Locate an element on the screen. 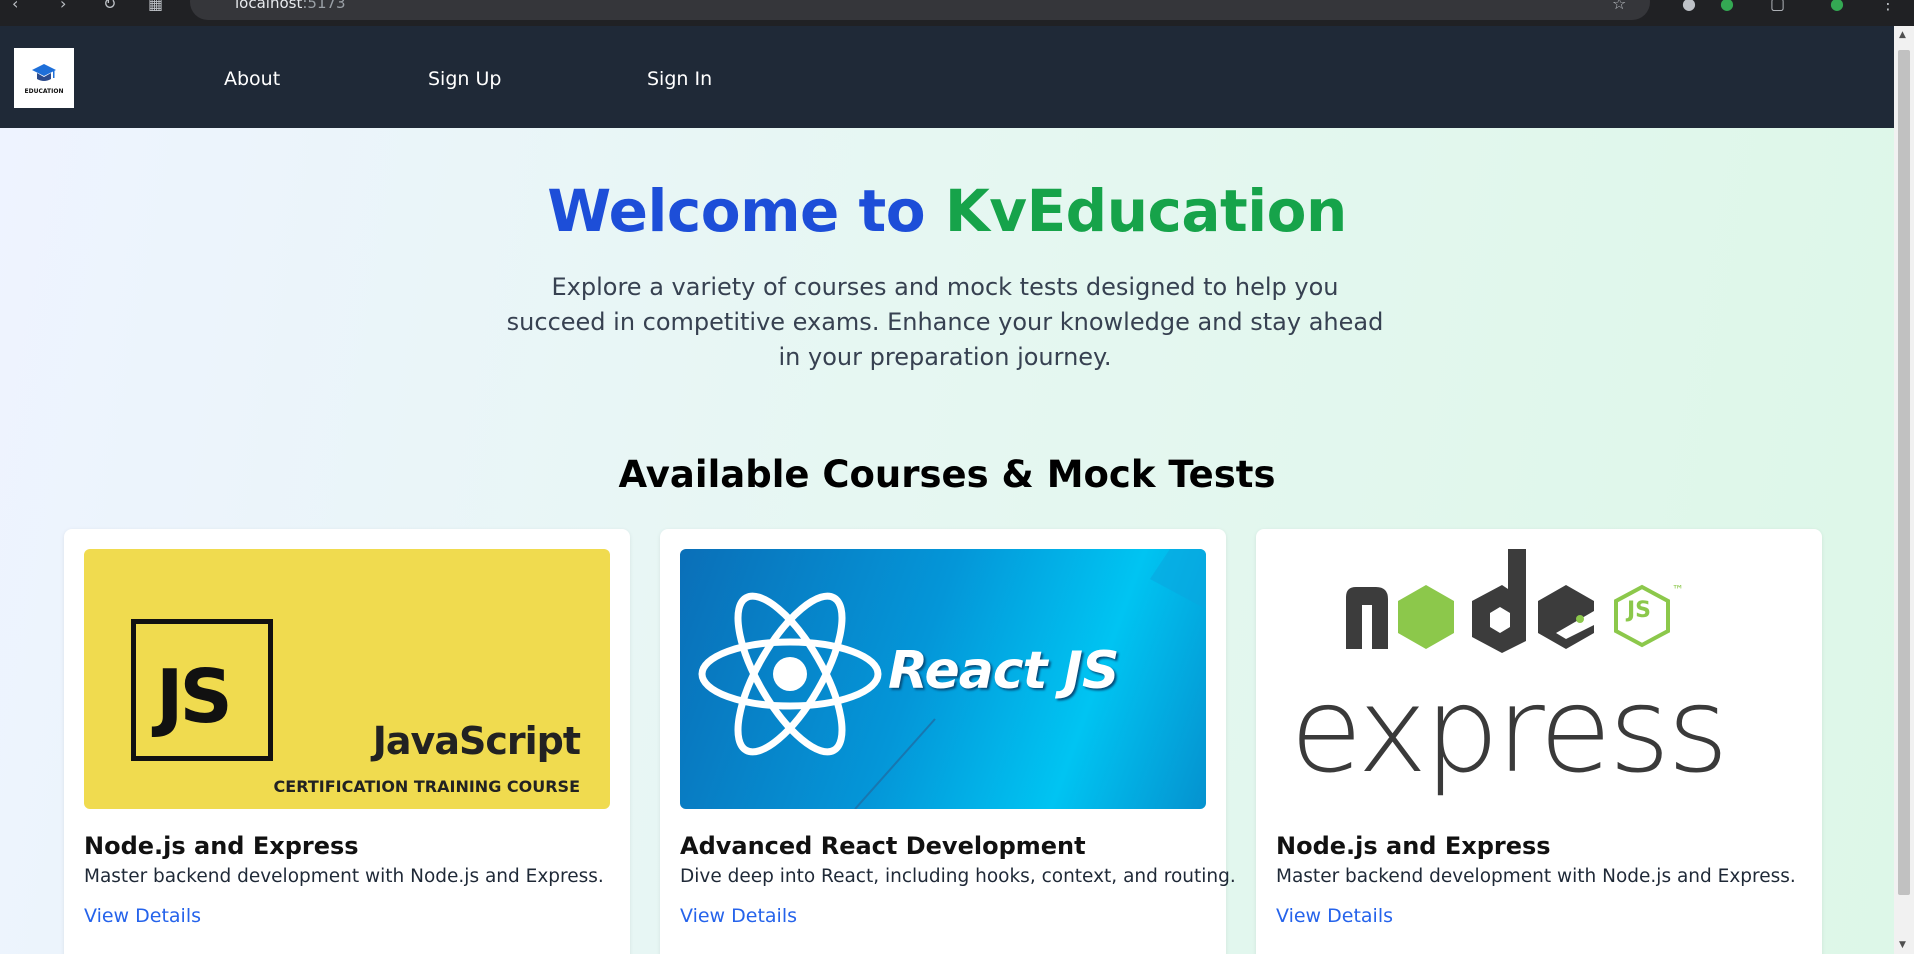  reload-icon: ↻ is located at coordinates (109, 6).